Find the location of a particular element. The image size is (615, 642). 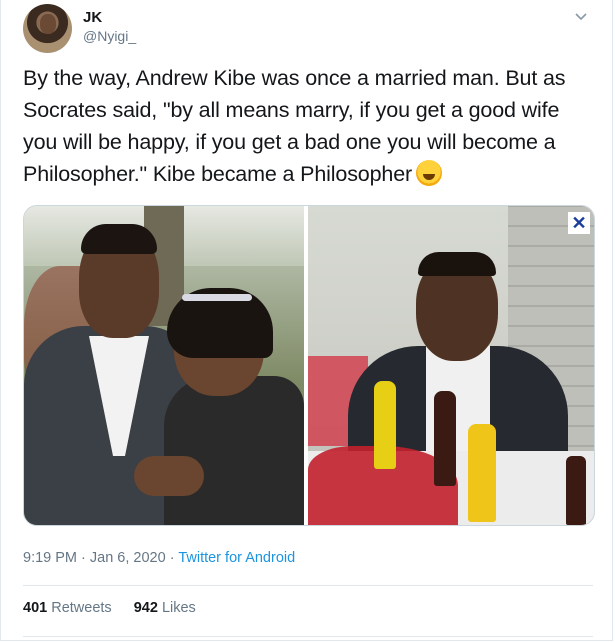

retweets-stat: 401 Retweets is located at coordinates (67, 608).